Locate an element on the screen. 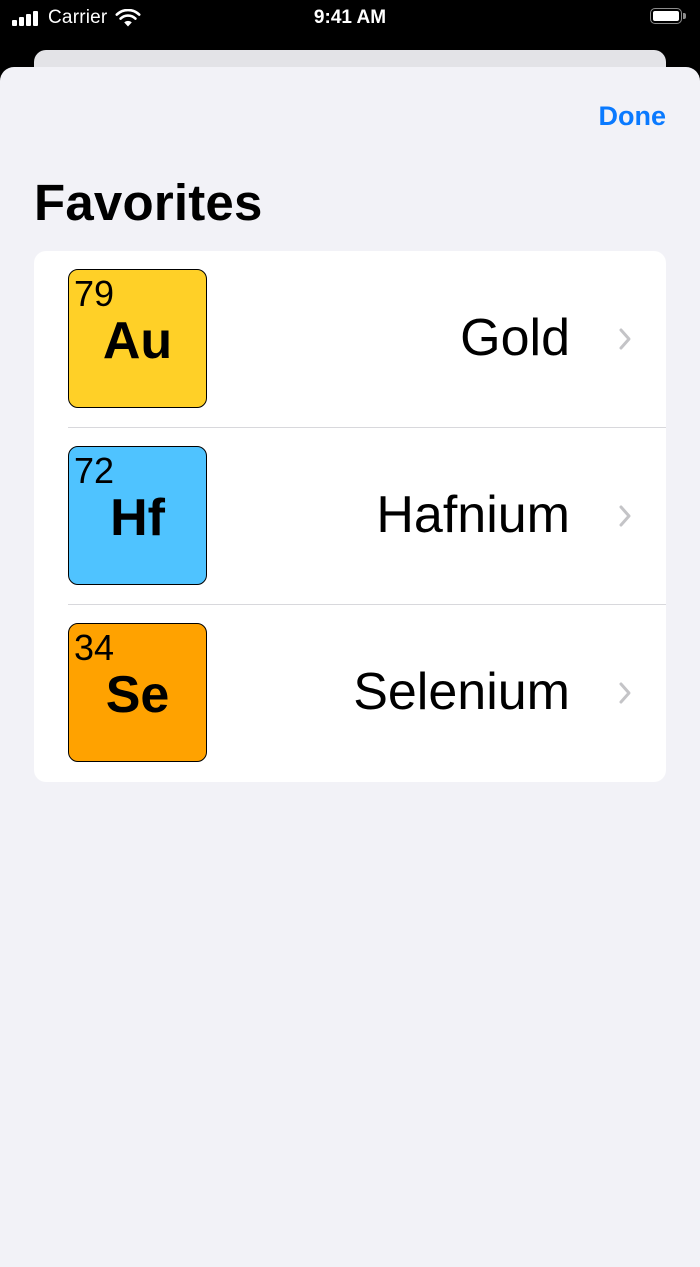 This screenshot has height=1267, width=700. status-time: 9:41 AM is located at coordinates (350, 17).